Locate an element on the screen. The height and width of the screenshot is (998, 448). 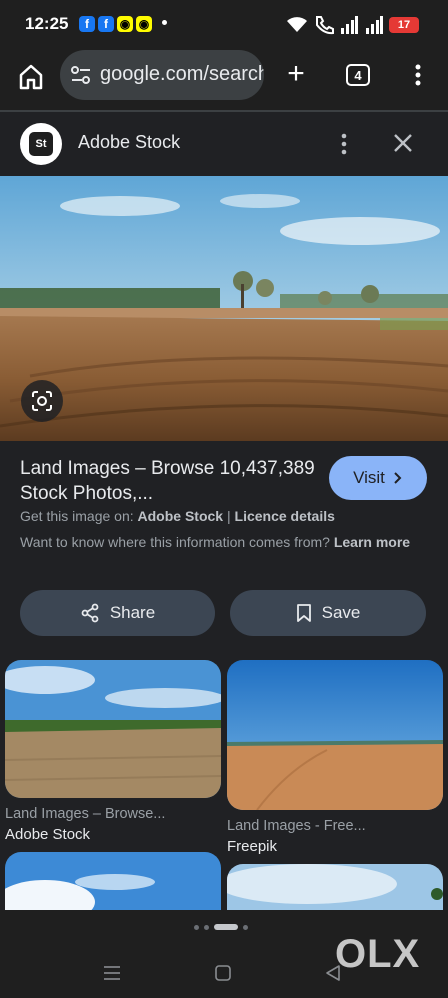
share-icon is located at coordinates (90, 613).